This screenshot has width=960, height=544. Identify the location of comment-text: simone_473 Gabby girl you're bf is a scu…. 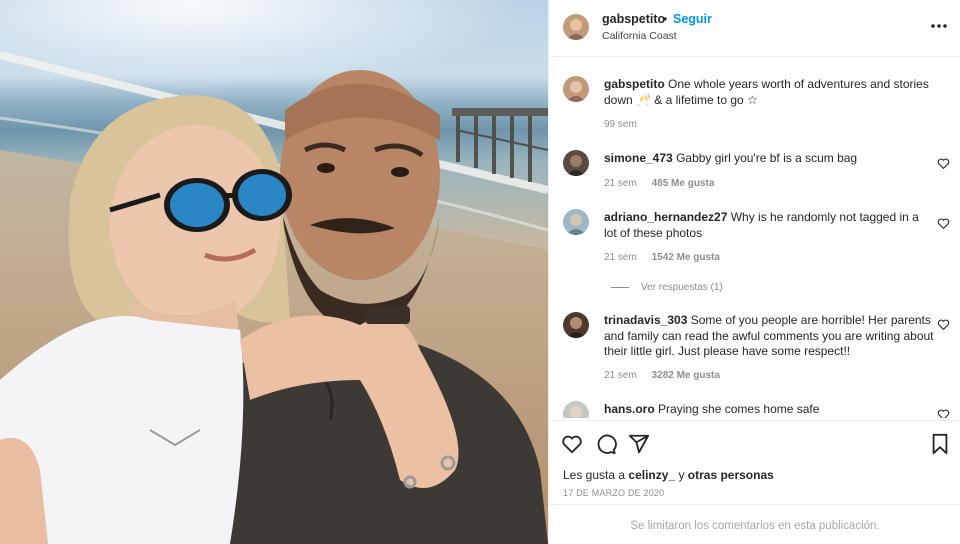
(769, 159).